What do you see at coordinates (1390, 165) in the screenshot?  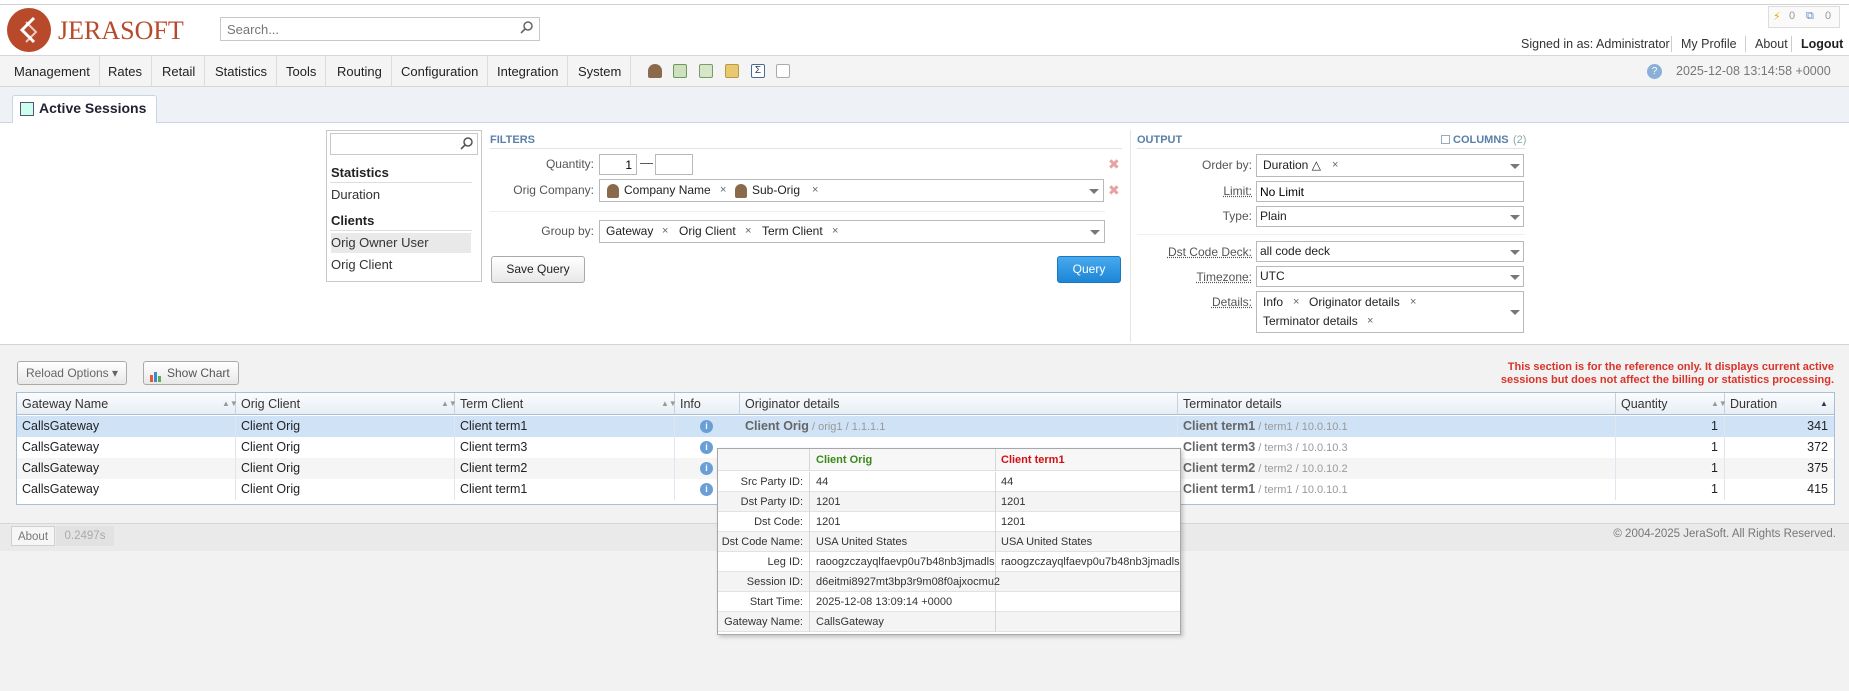 I see `order-by-select: Duration △ ×` at bounding box center [1390, 165].